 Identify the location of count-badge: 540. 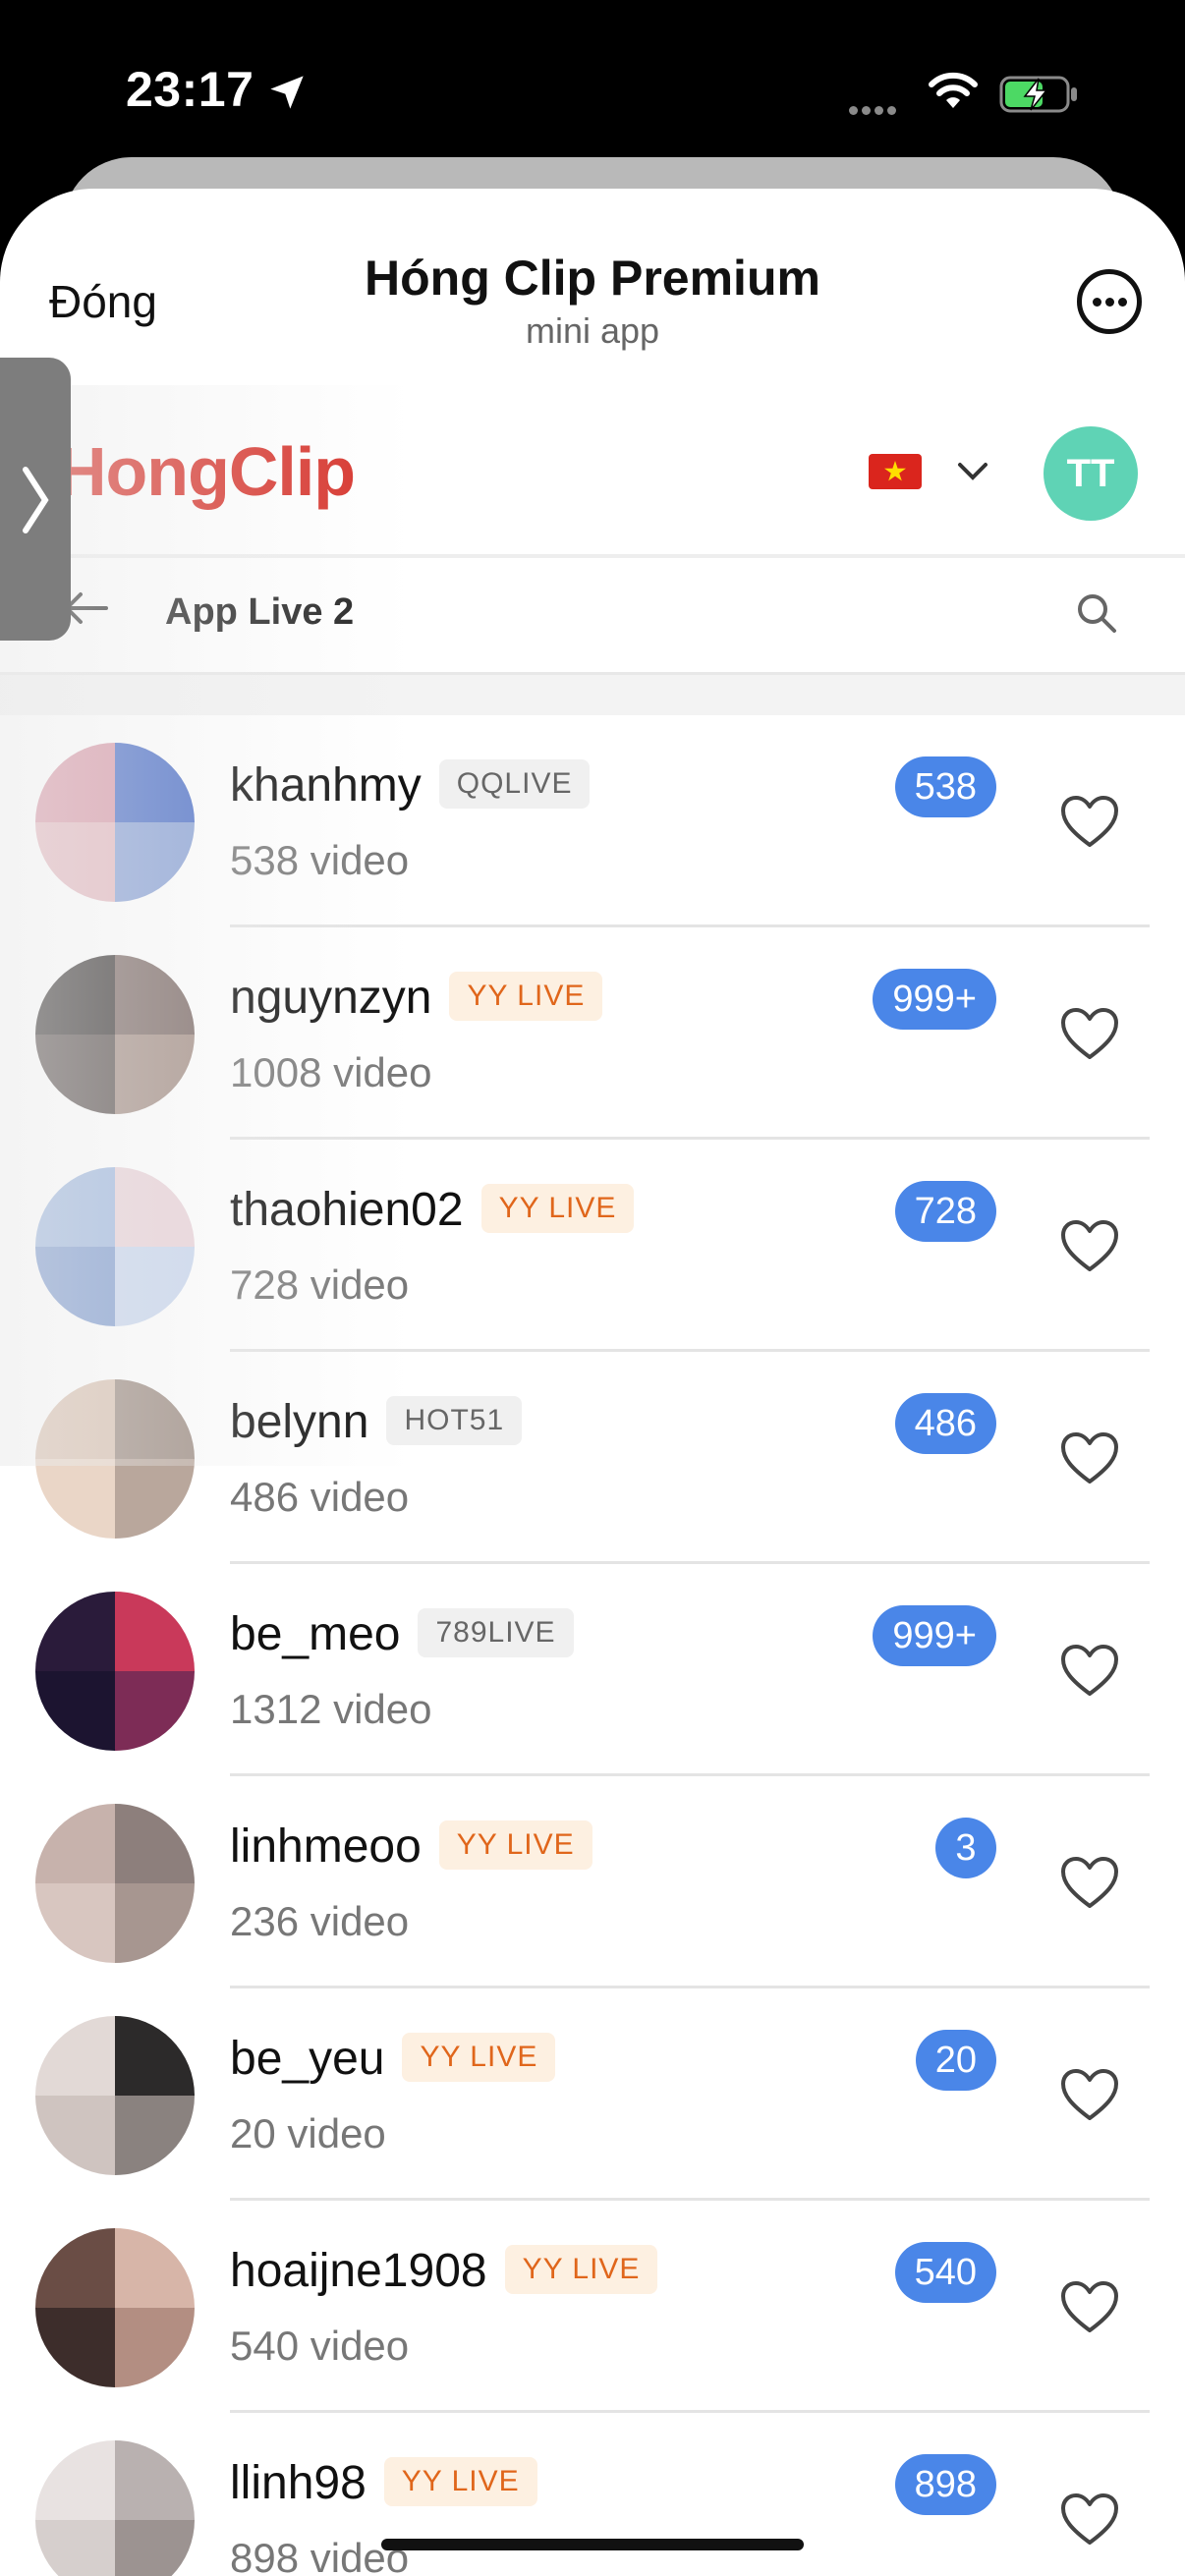
(945, 2272).